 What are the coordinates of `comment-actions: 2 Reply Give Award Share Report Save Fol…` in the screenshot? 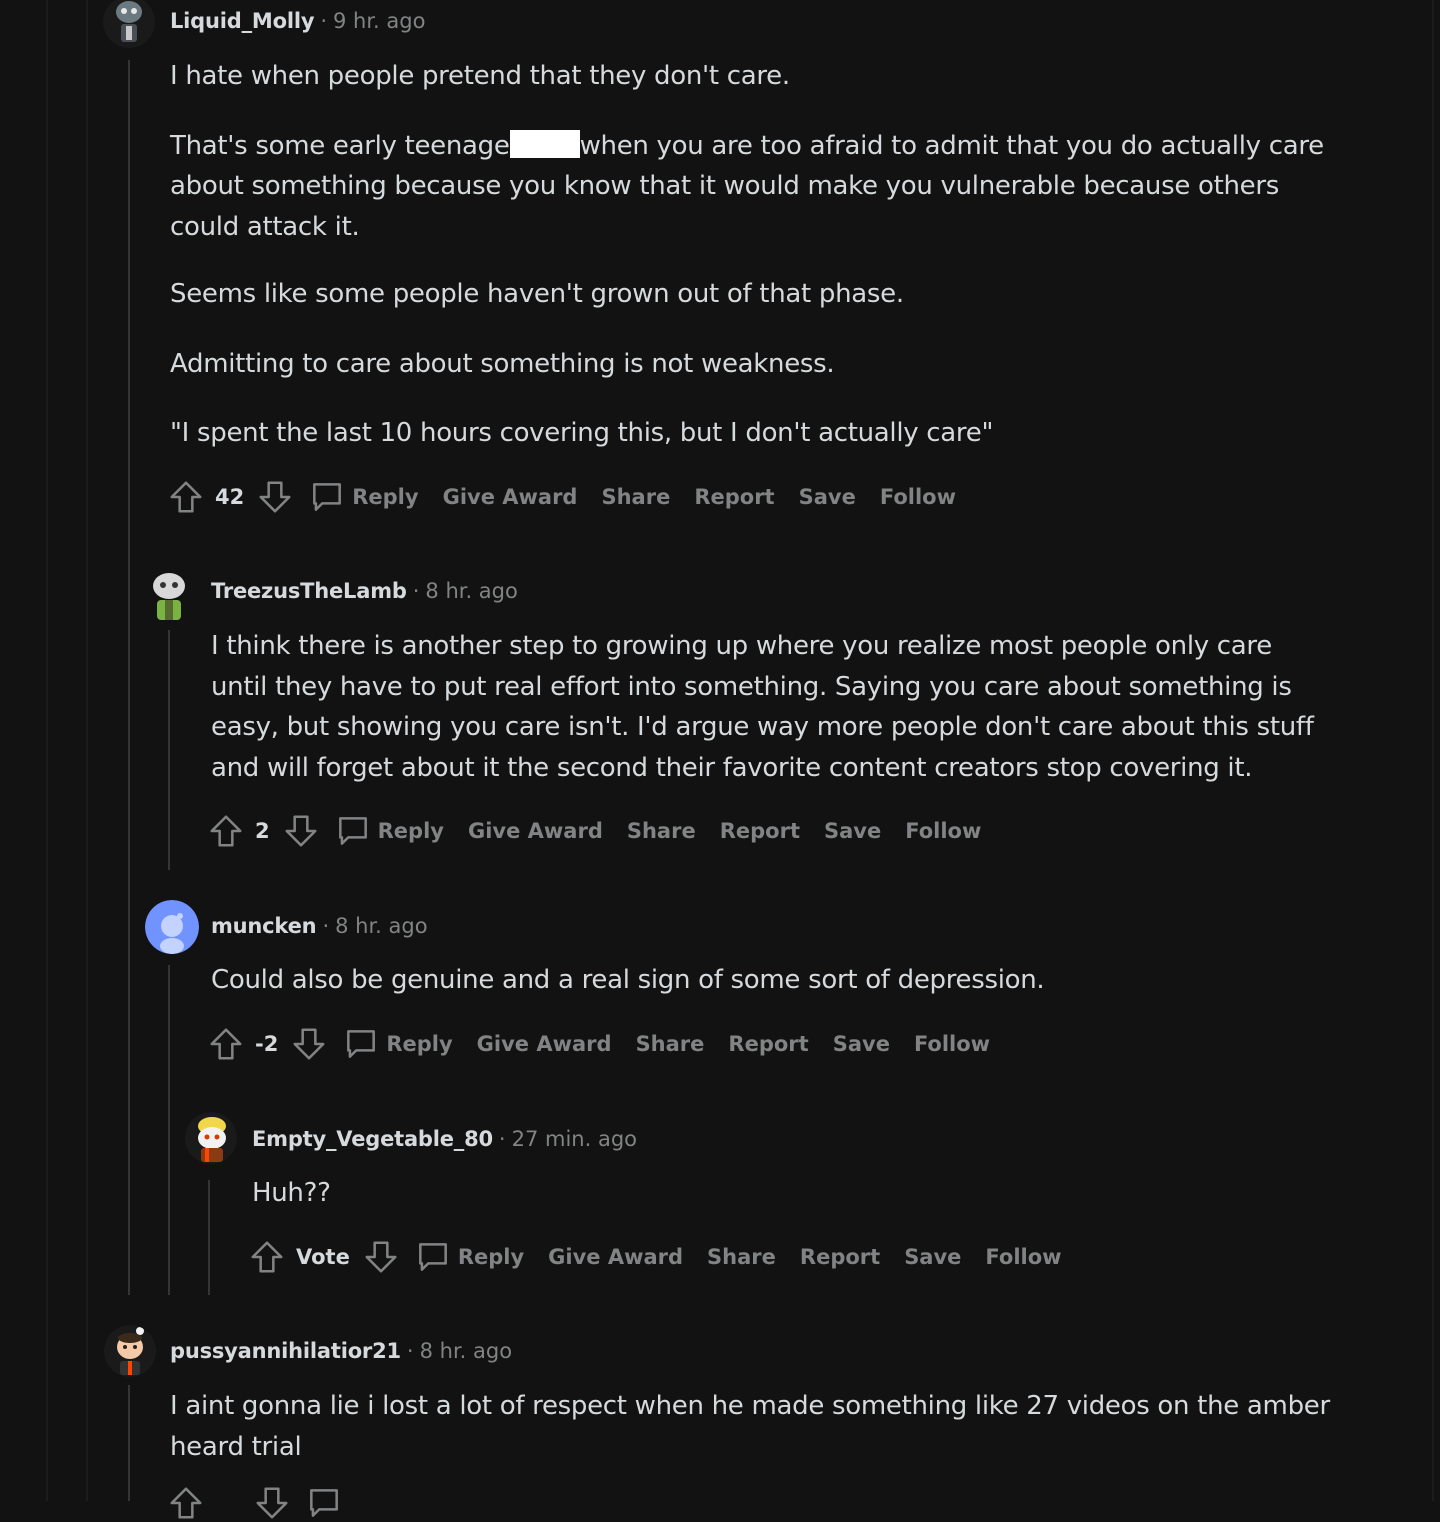 It's located at (606, 831).